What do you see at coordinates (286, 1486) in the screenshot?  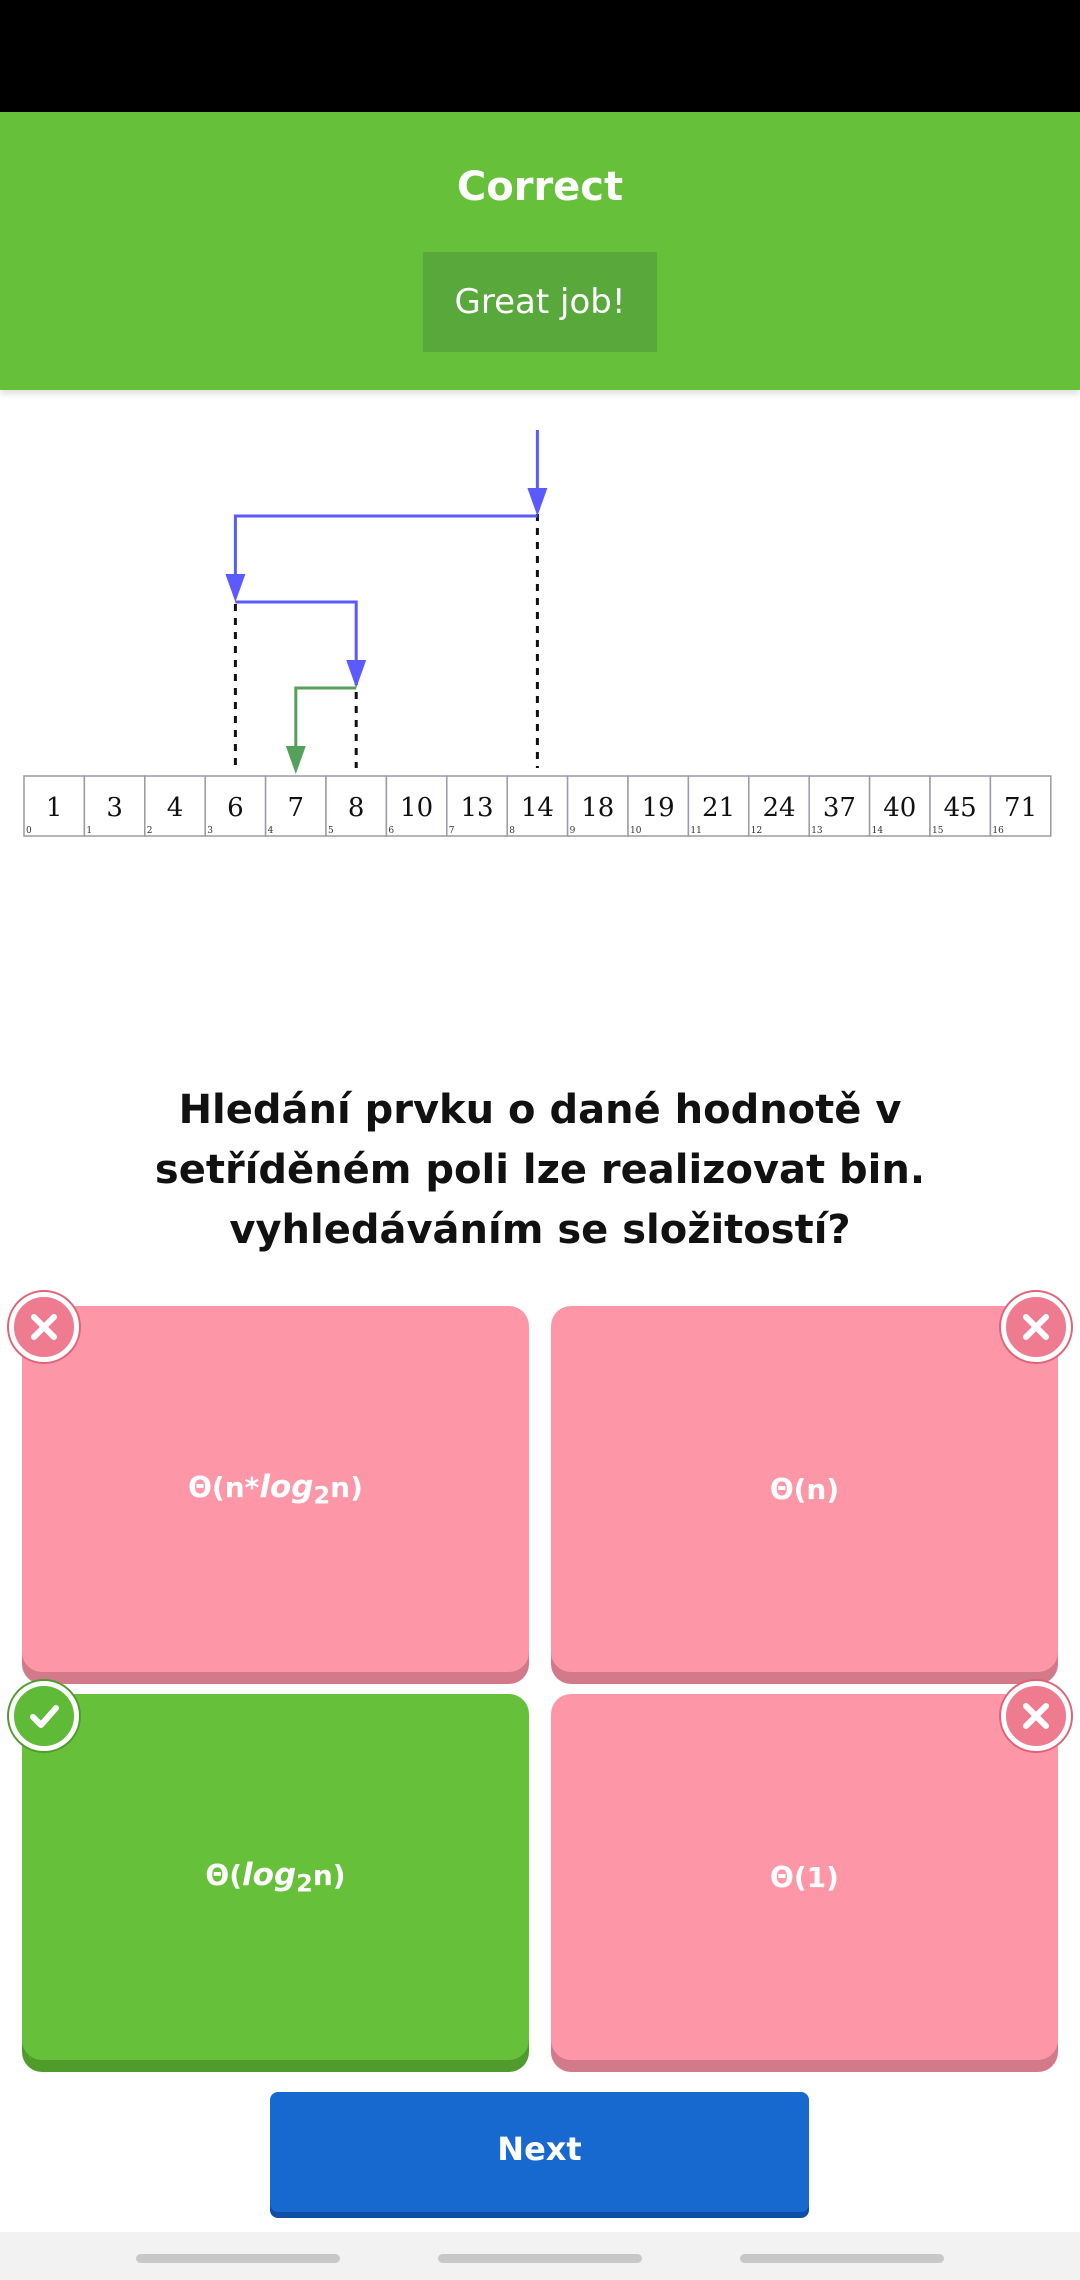 I see `answer-1-log: log` at bounding box center [286, 1486].